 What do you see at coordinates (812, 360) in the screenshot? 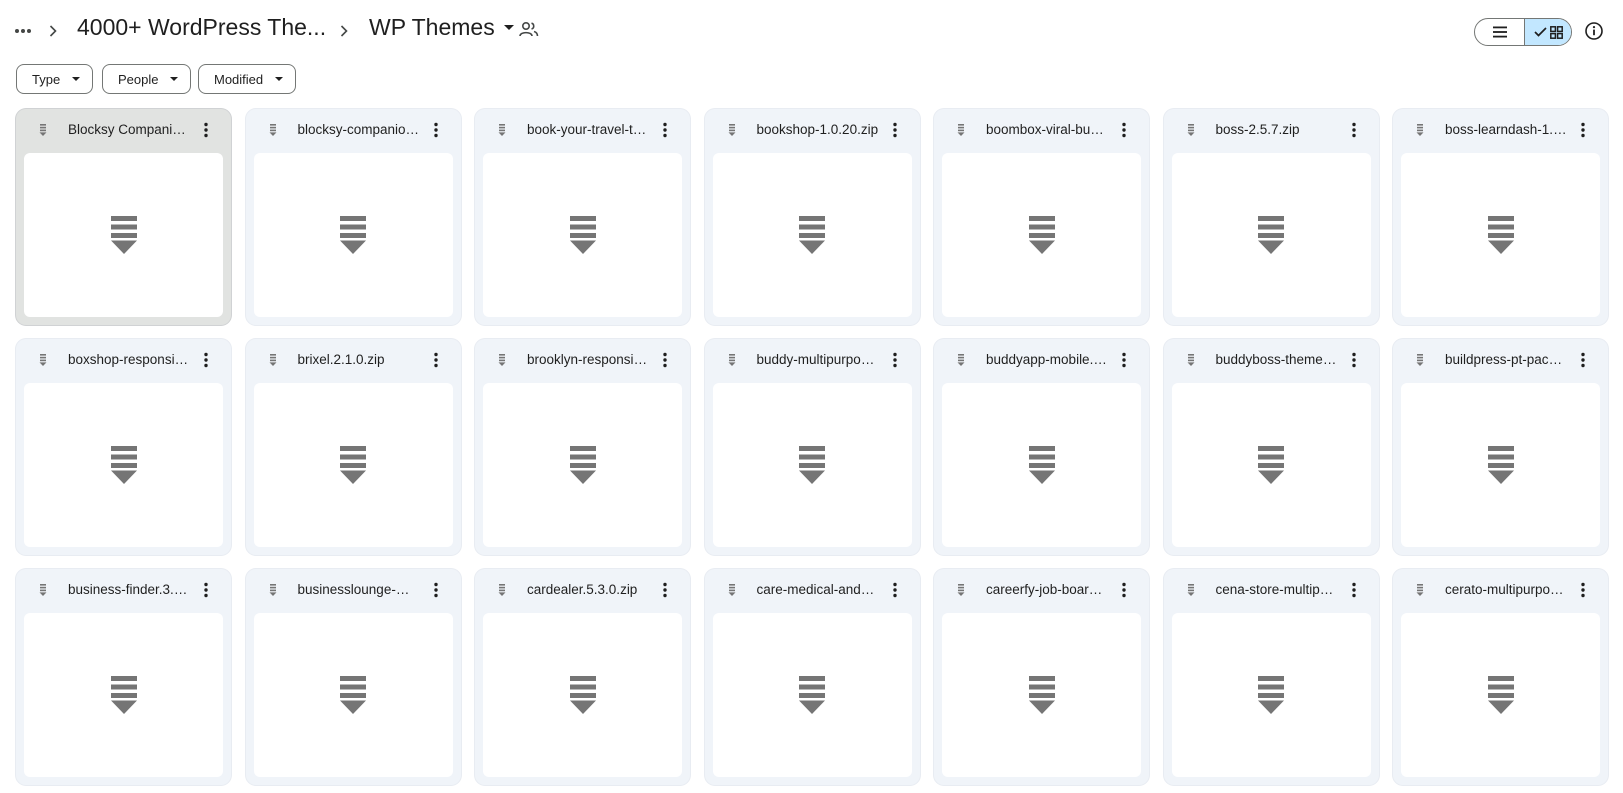
I see `file-card-header: buddy-multipurpose.zip` at bounding box center [812, 360].